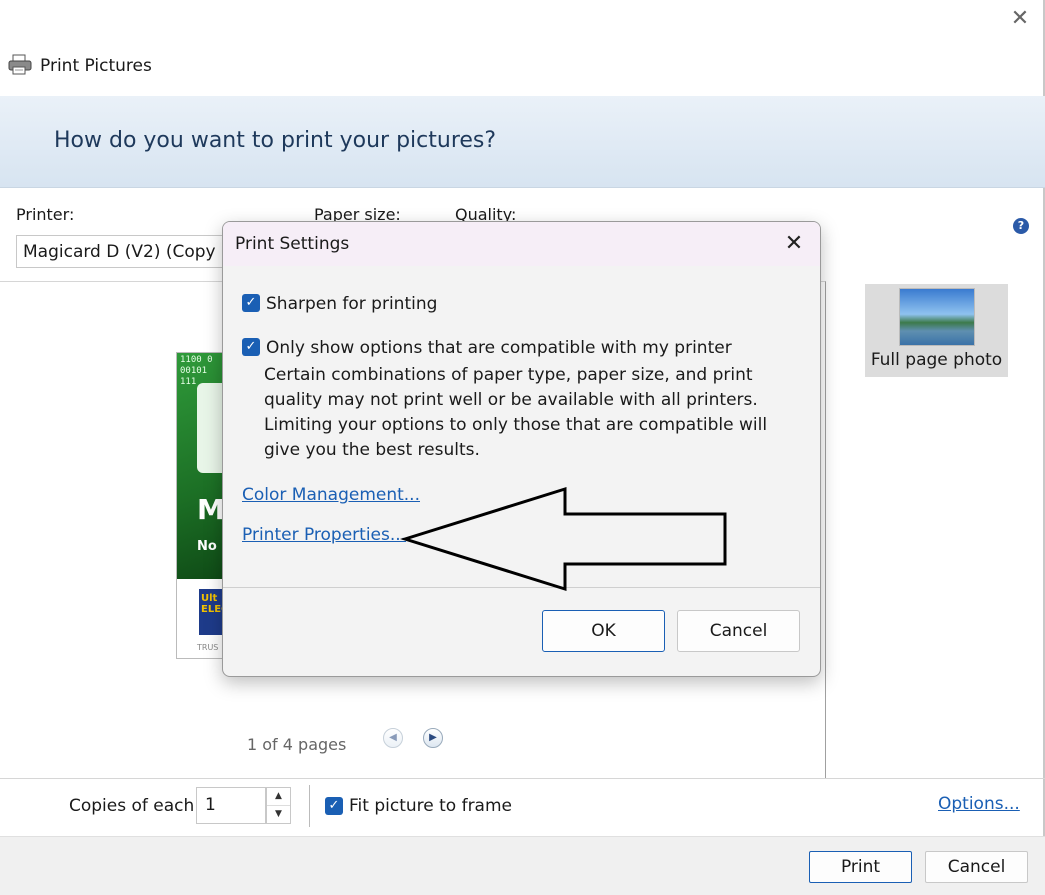 Image resolution: width=1045 pixels, height=895 pixels. What do you see at coordinates (521, 244) in the screenshot?
I see `dialog-title-bar: Print Settings ✕` at bounding box center [521, 244].